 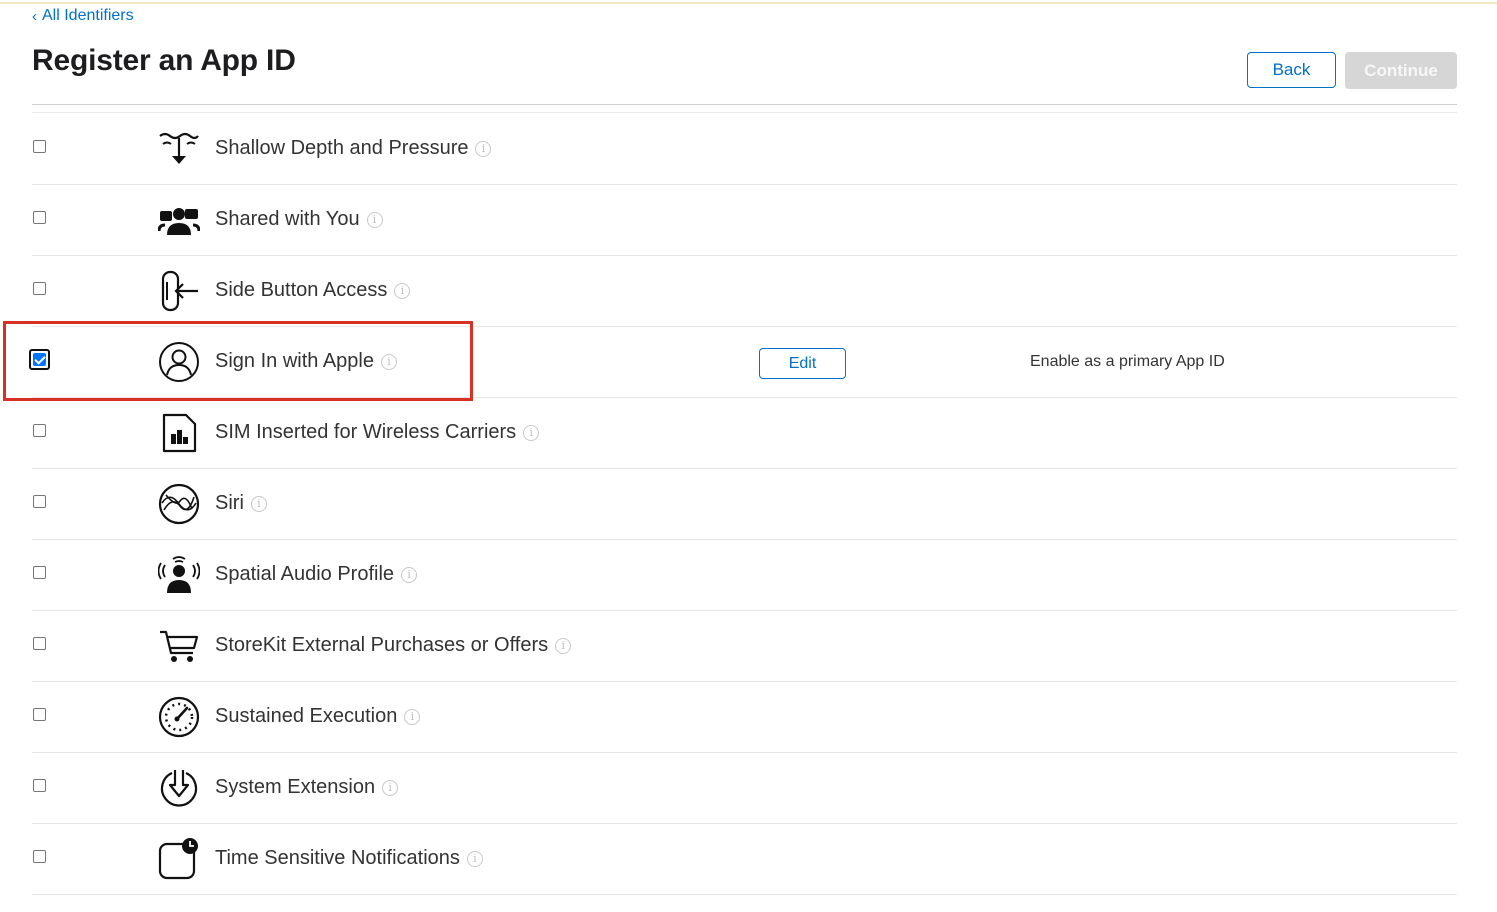 What do you see at coordinates (307, 787) in the screenshot?
I see `capability-label: System Extension i` at bounding box center [307, 787].